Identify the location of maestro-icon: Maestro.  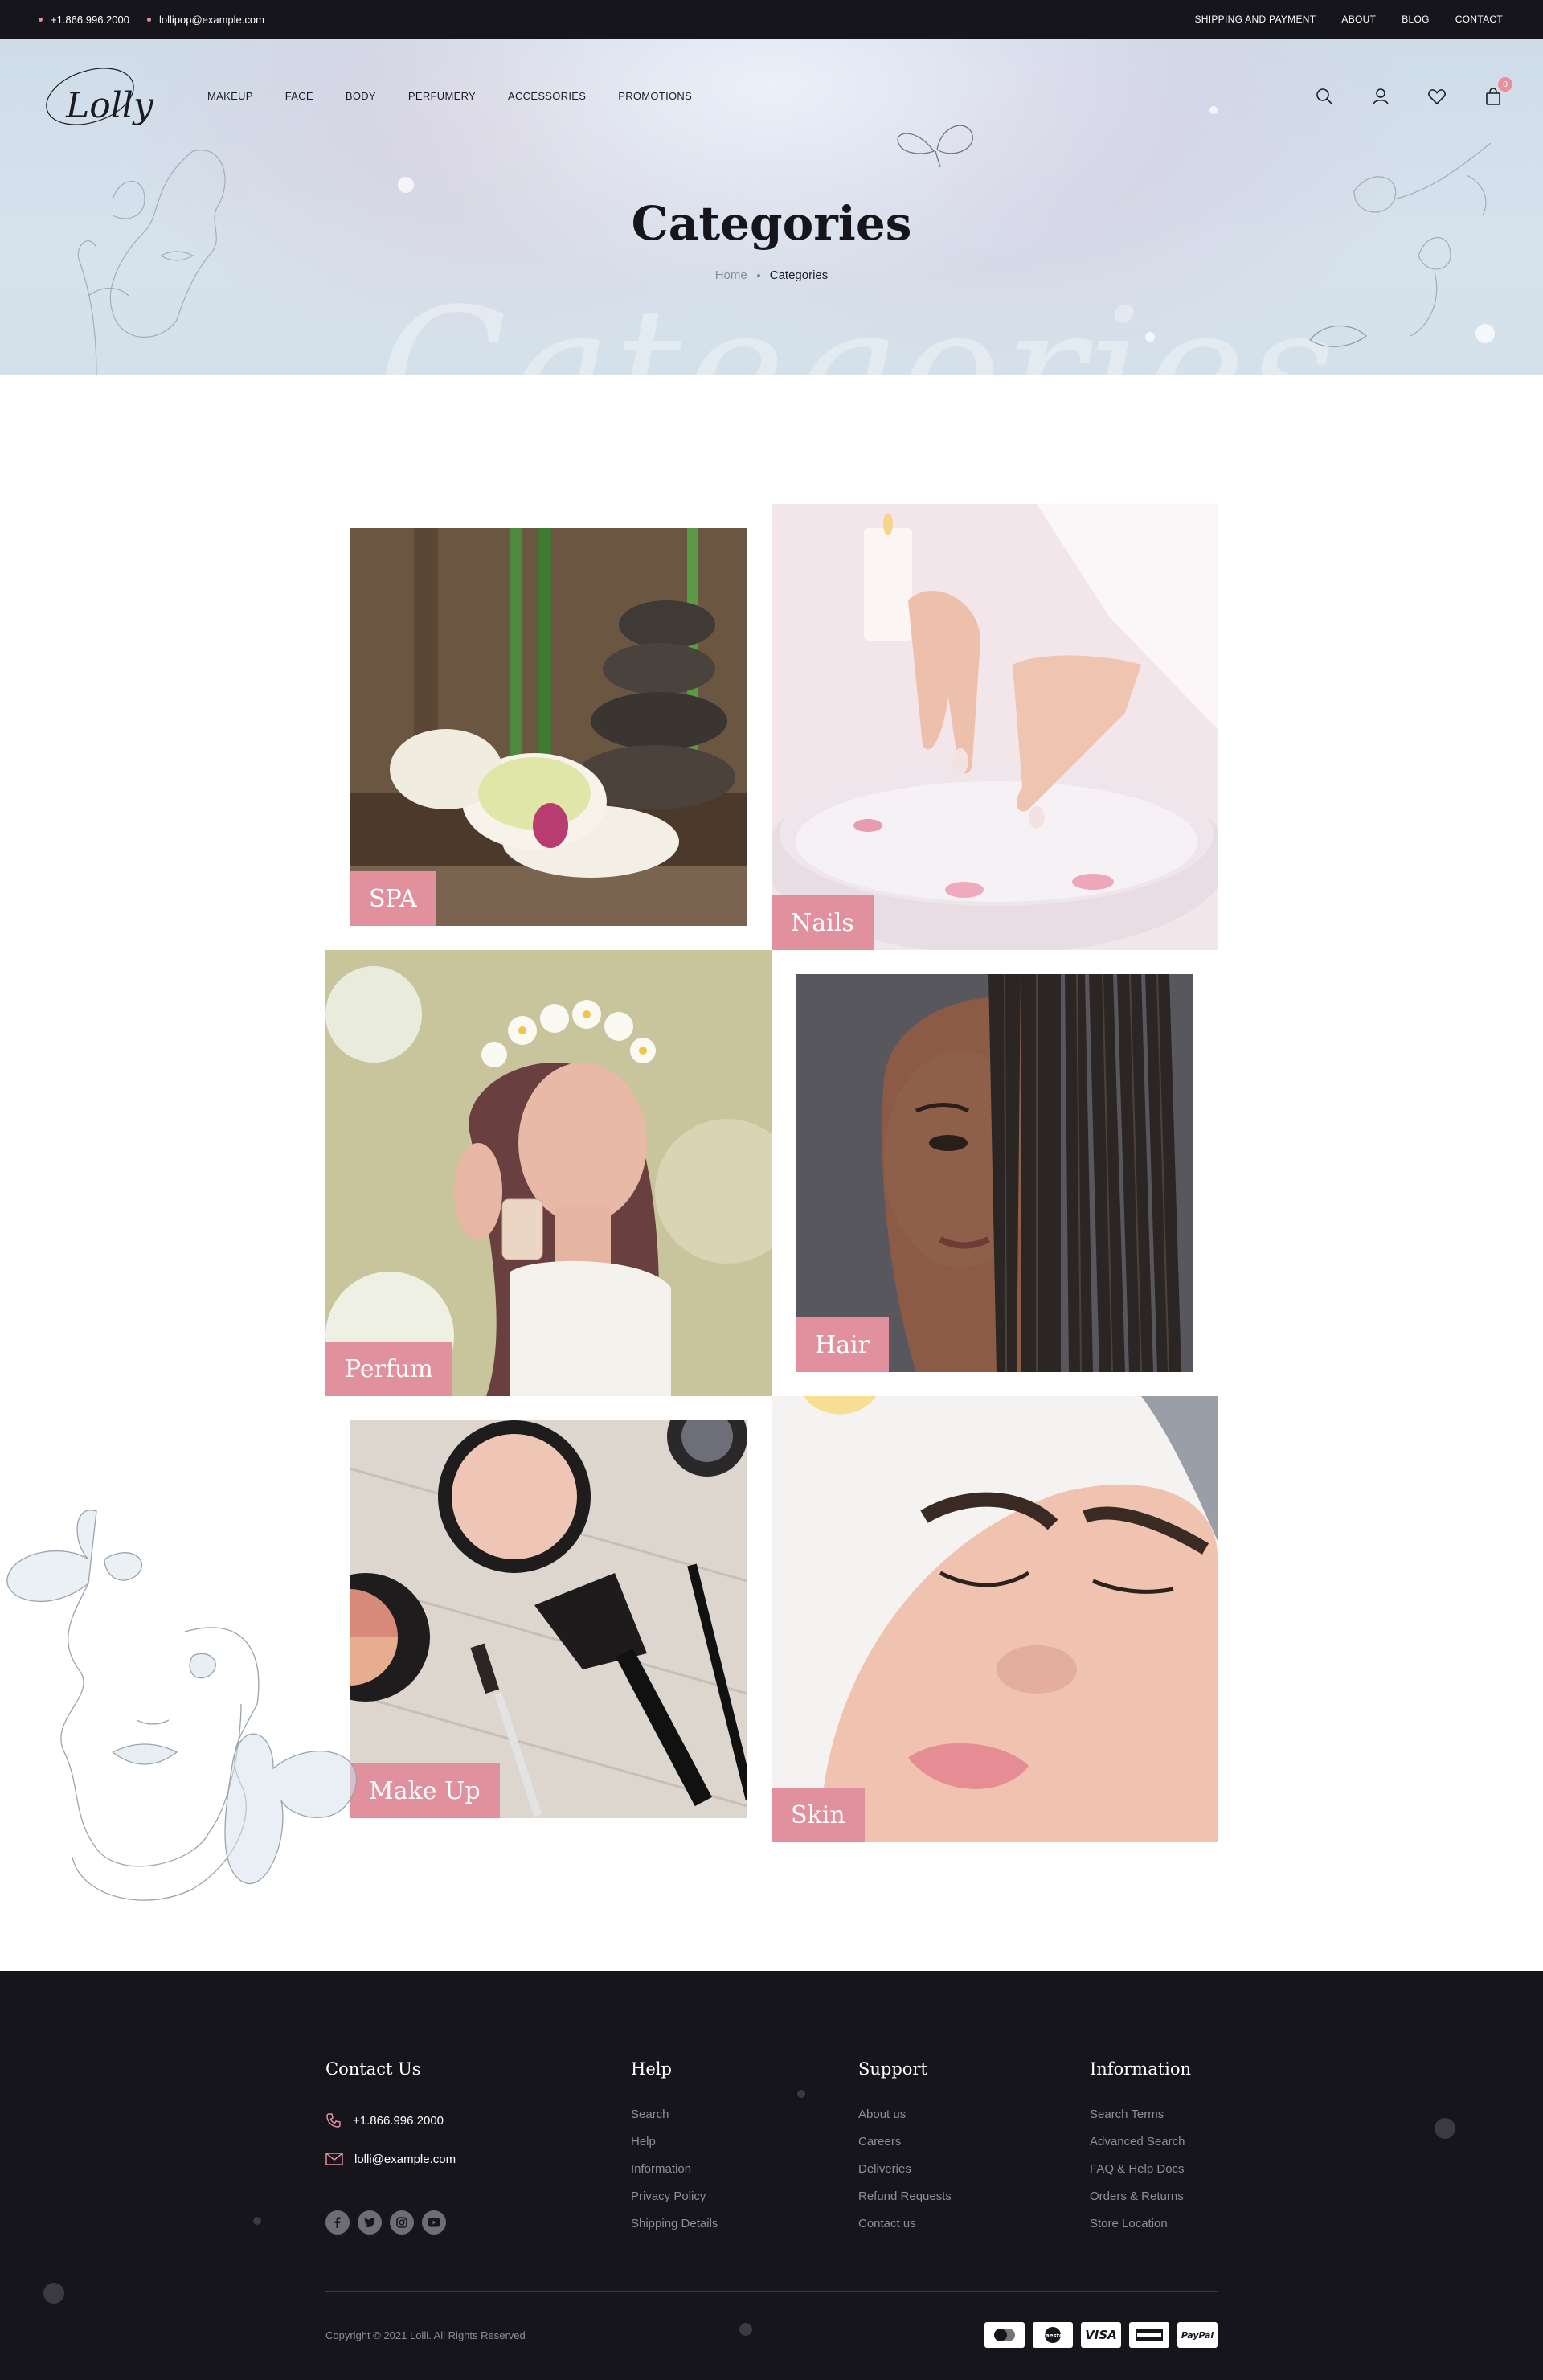
(1053, 2335).